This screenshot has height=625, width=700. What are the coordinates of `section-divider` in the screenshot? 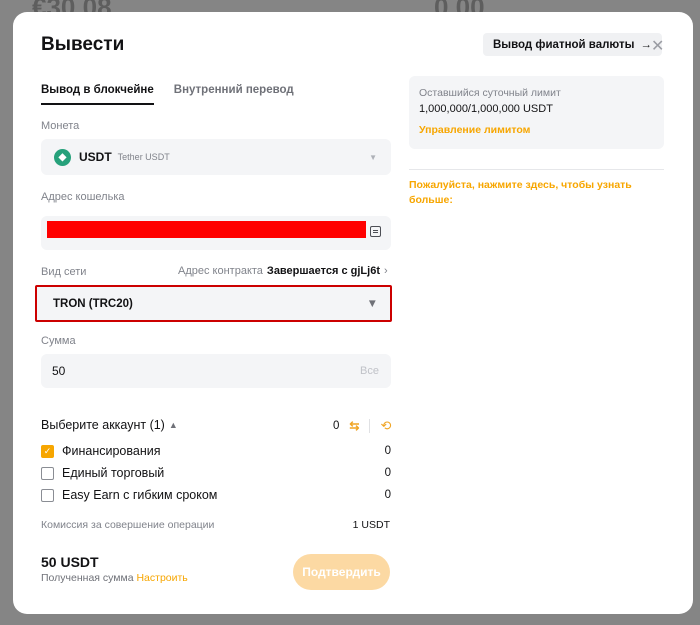 It's located at (536, 169).